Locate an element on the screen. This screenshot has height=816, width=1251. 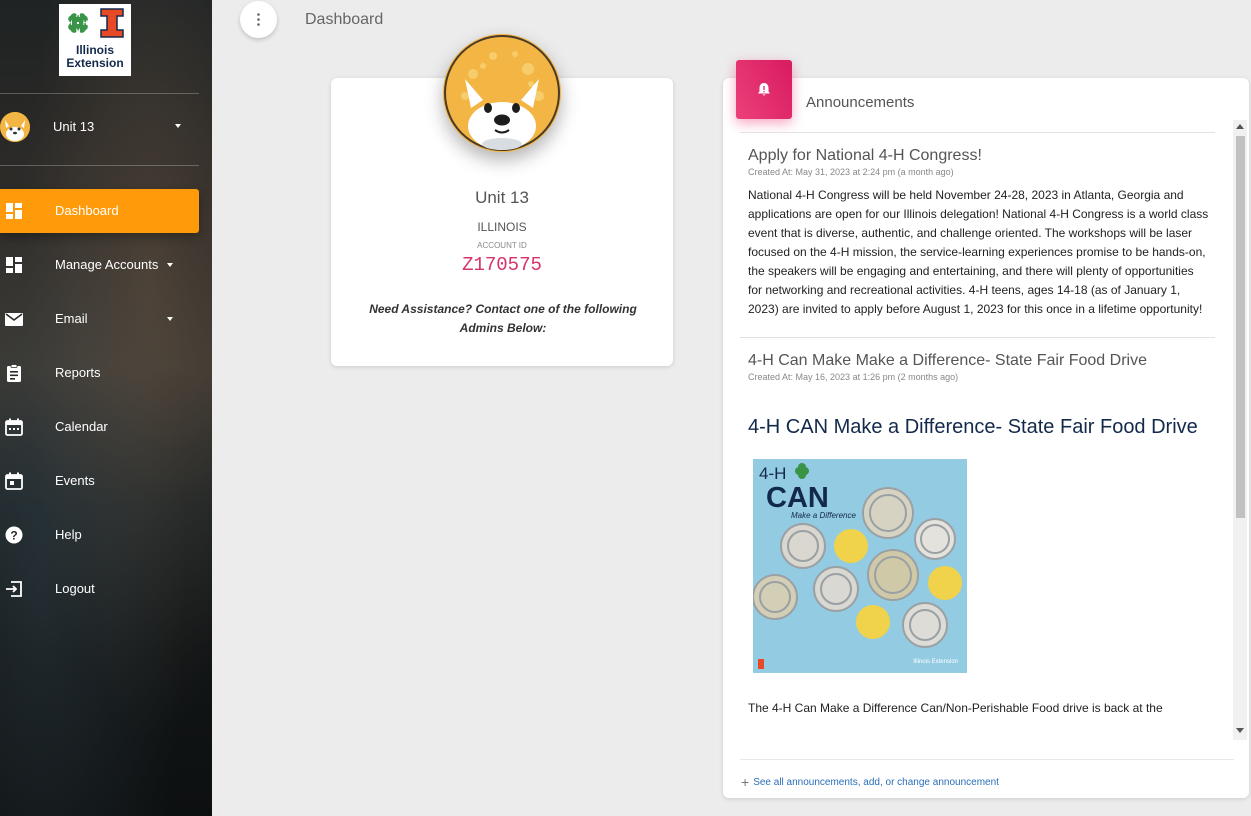
event-icon is located at coordinates (14, 481).